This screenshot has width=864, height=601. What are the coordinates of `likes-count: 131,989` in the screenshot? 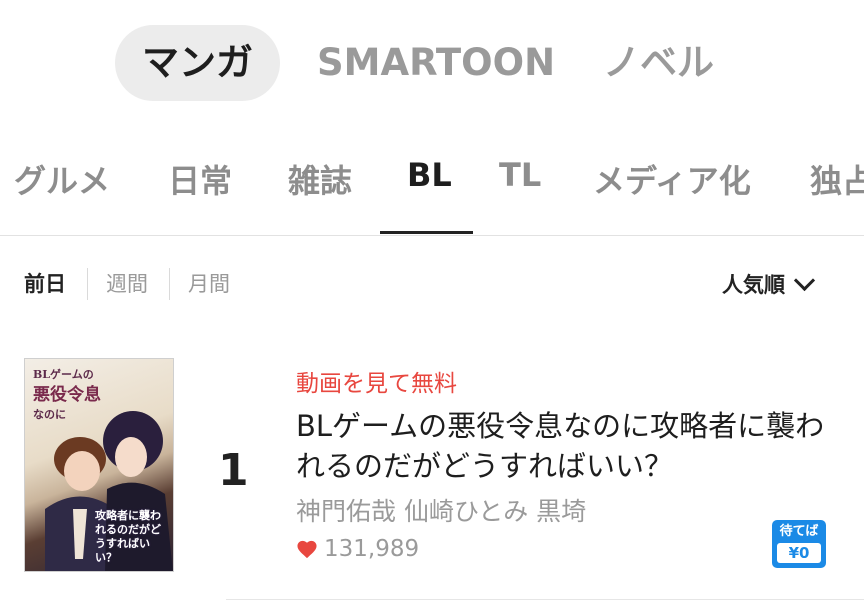 It's located at (372, 549).